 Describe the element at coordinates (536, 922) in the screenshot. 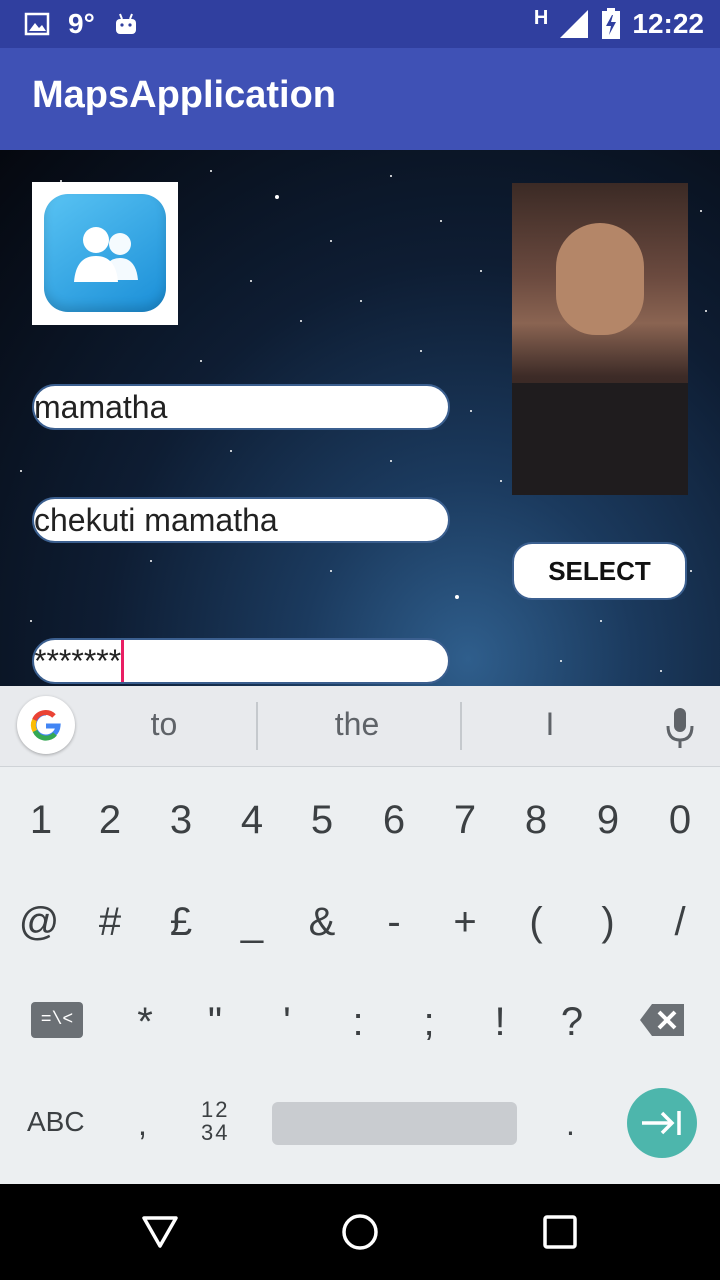

I see `key-open-paren: (` at that location.